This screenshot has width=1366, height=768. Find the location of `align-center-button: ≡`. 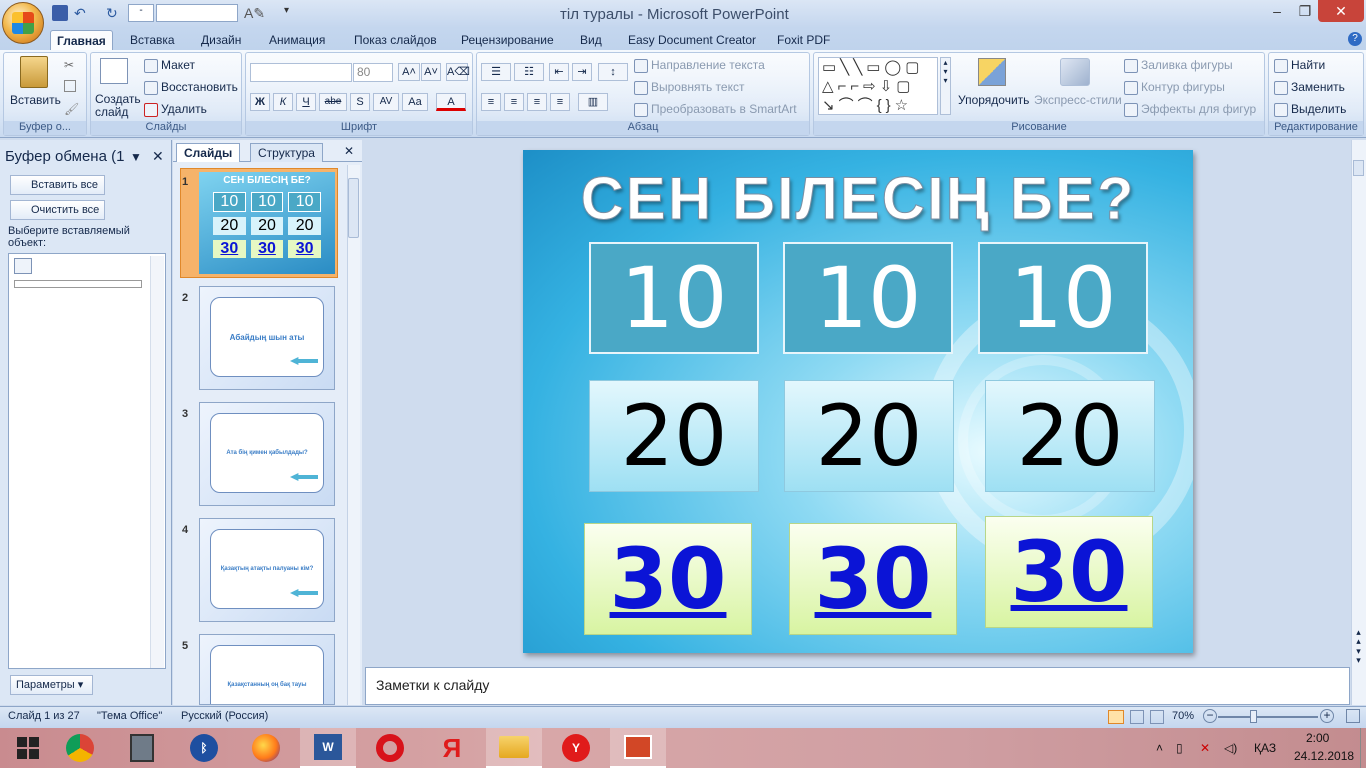

align-center-button: ≡ is located at coordinates (514, 102).